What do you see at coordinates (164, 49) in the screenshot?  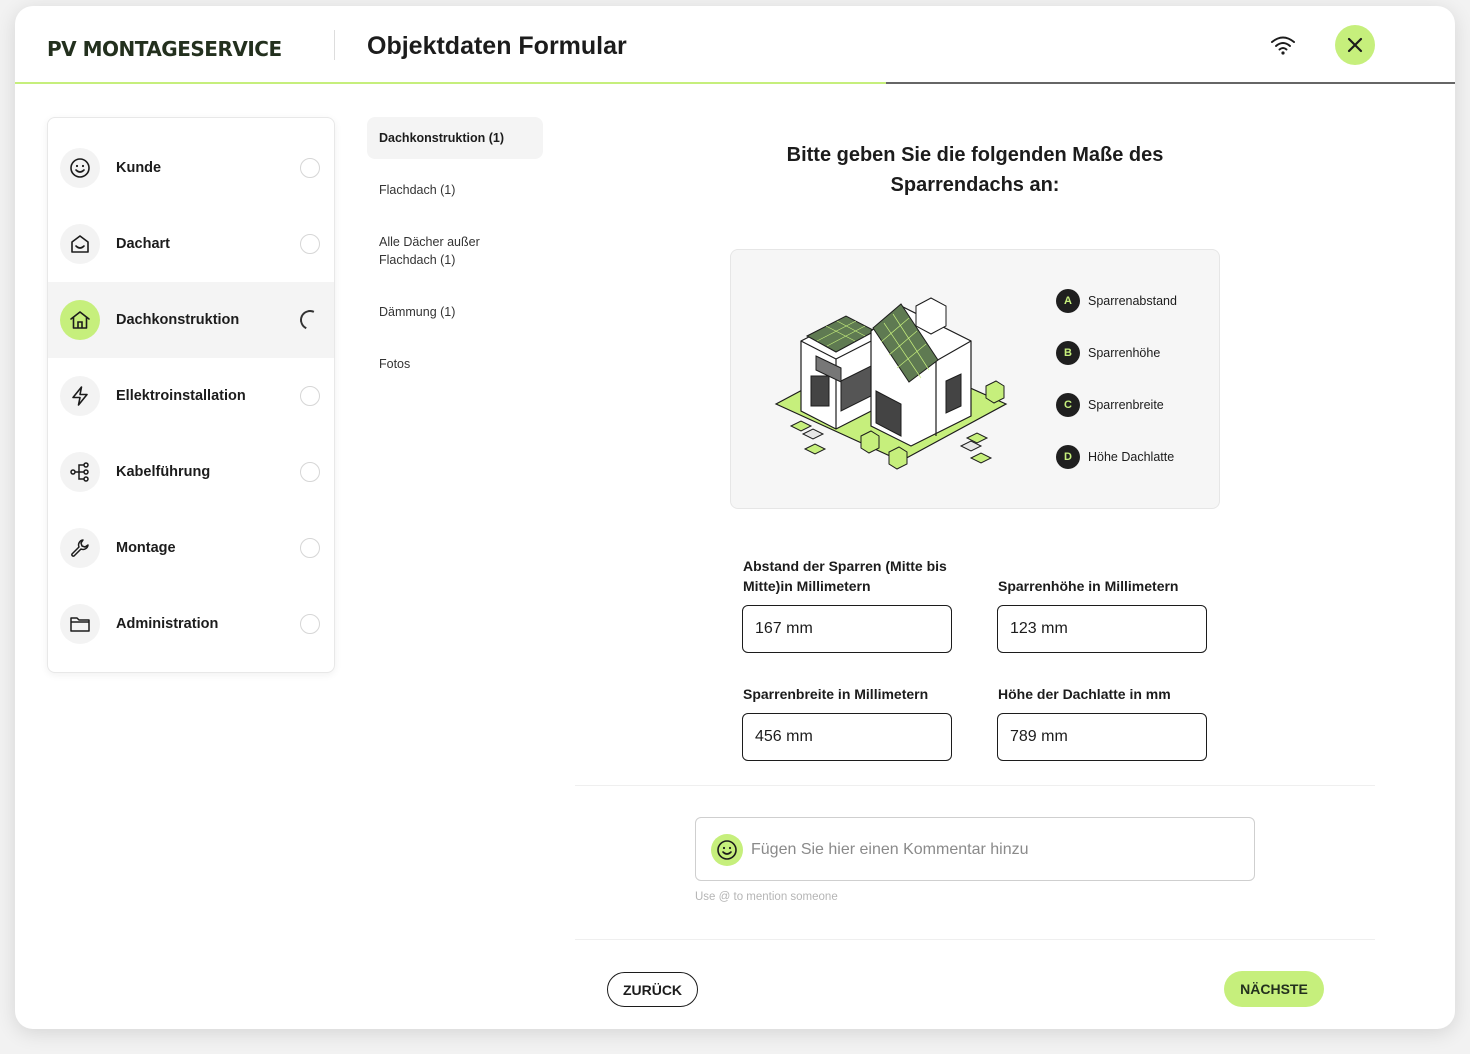 I see `brand-logo: PV MONTAGESERVICE` at bounding box center [164, 49].